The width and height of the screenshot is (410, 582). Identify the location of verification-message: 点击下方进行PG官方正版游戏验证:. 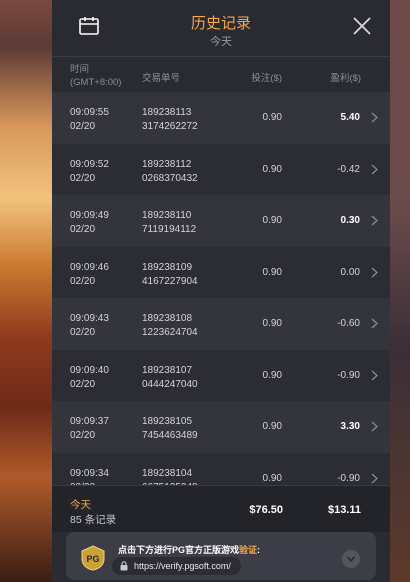
(189, 550).